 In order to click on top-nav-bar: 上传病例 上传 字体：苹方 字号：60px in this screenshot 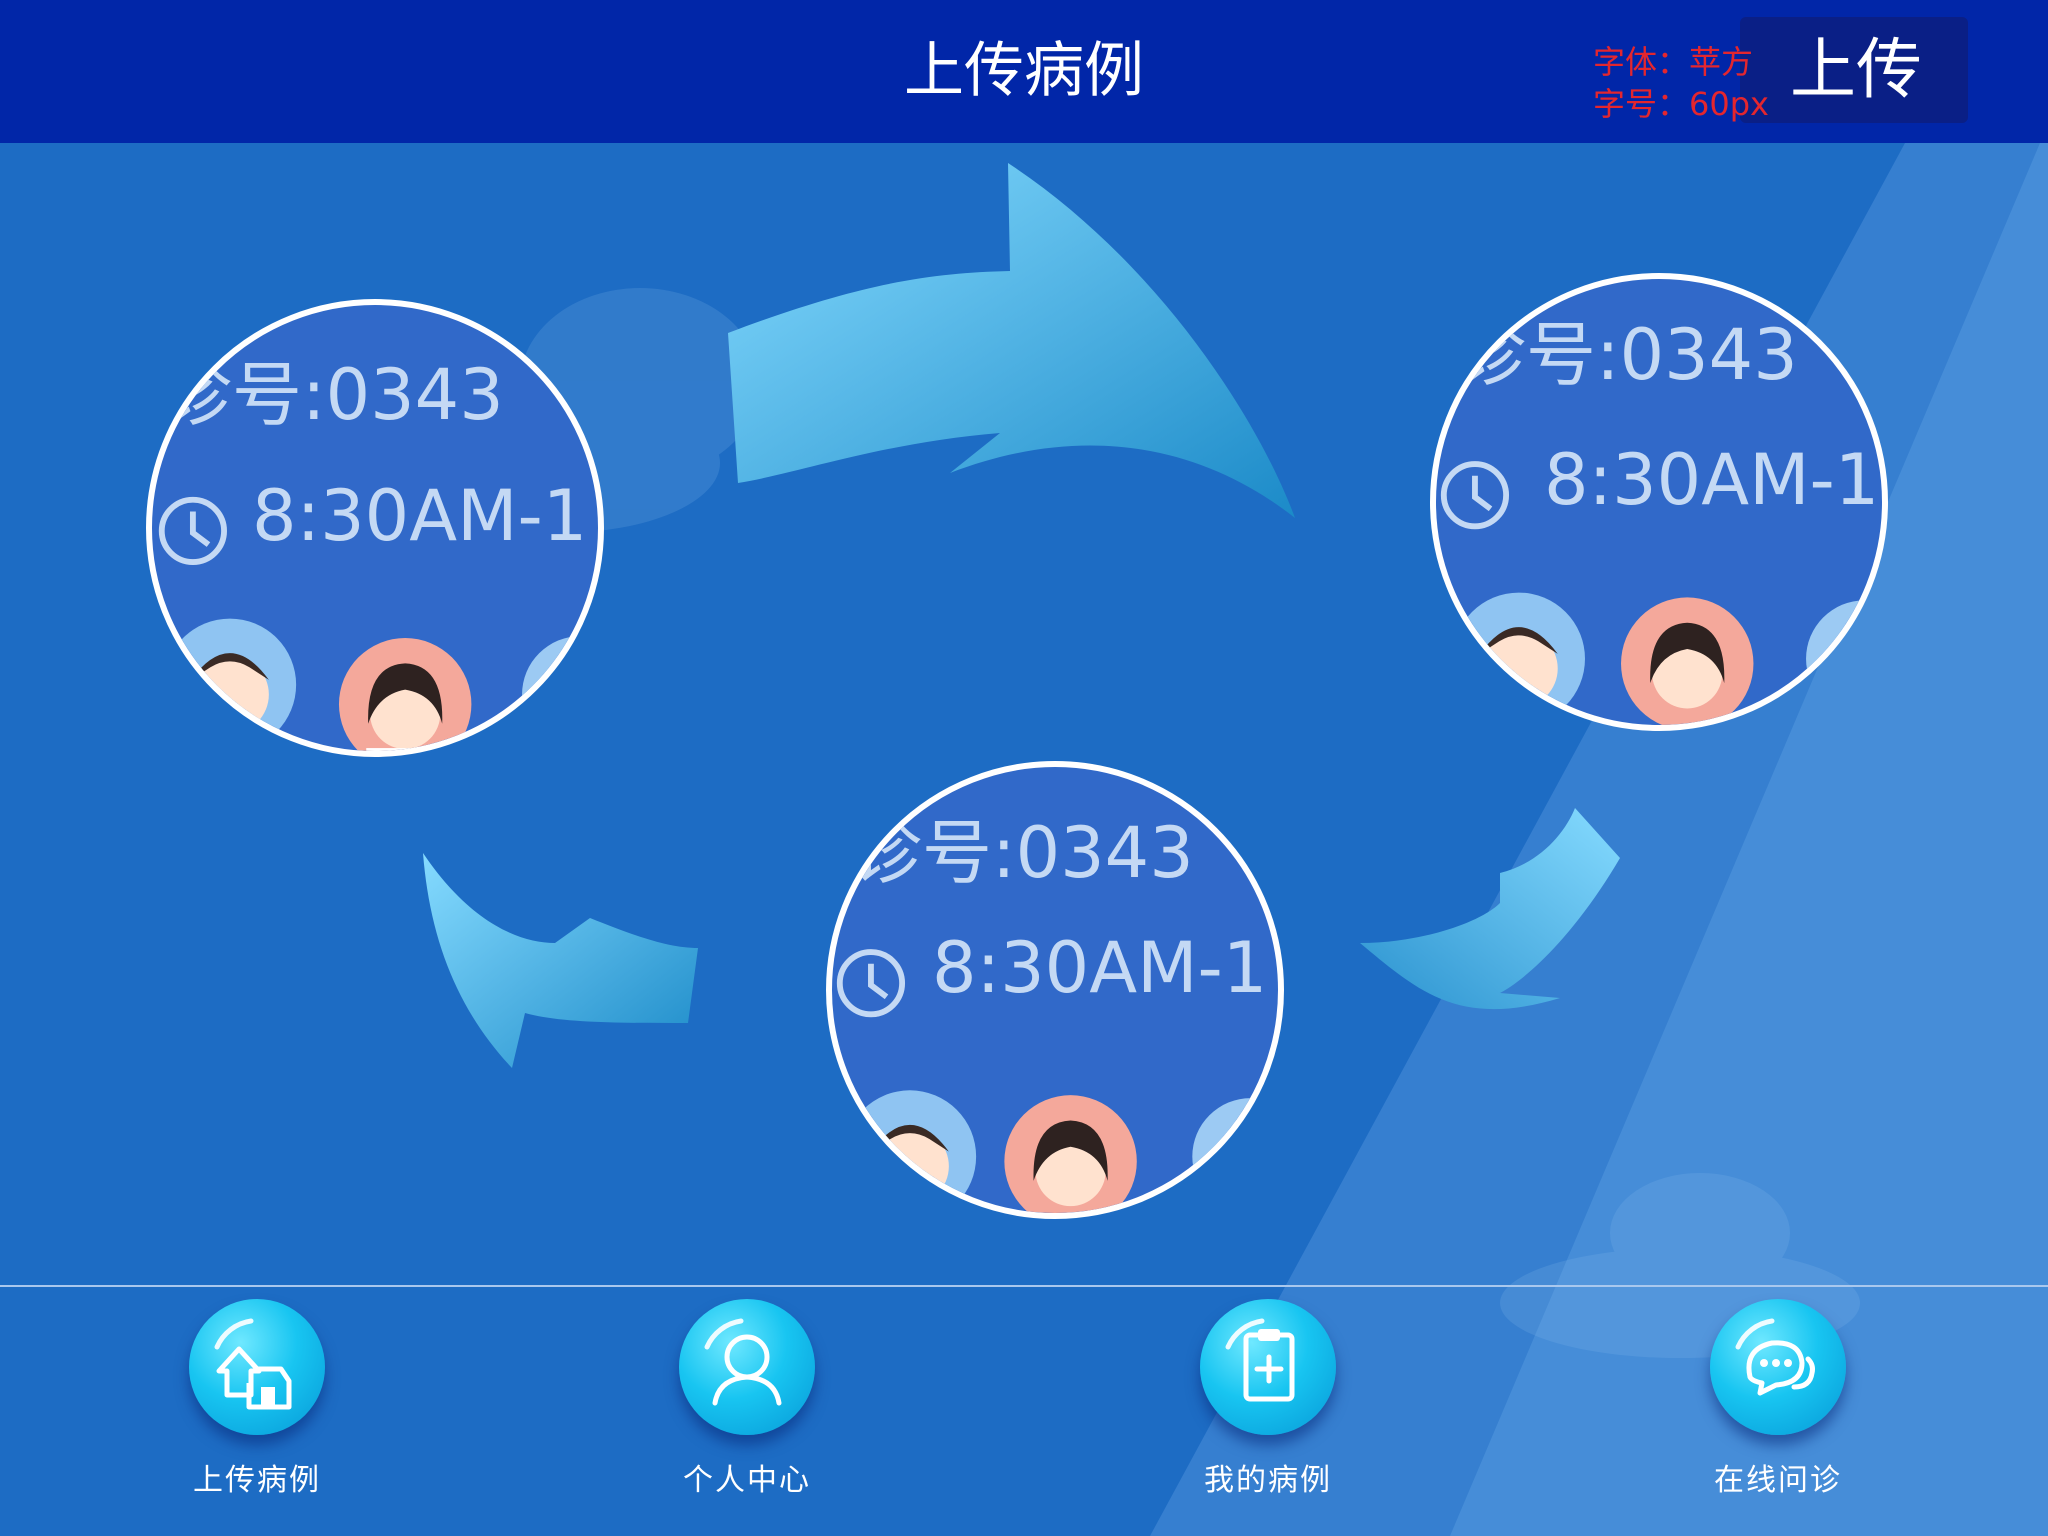, I will do `click(1024, 71)`.